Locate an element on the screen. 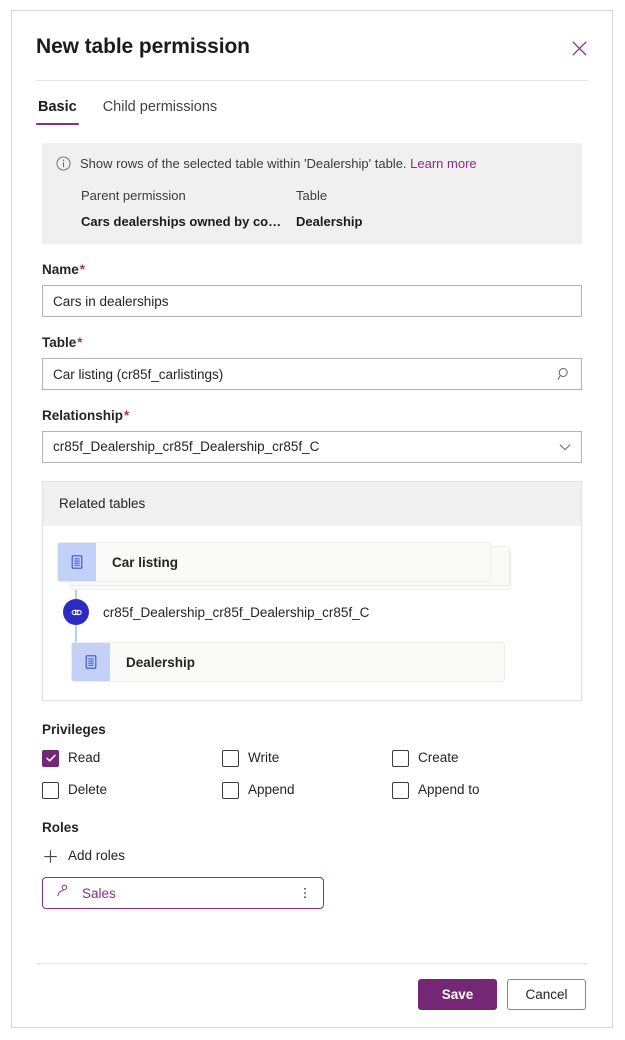 The height and width of the screenshot is (1040, 625). privileges-grid: Read Write Create Delete Append Append t is located at coordinates (312, 774).